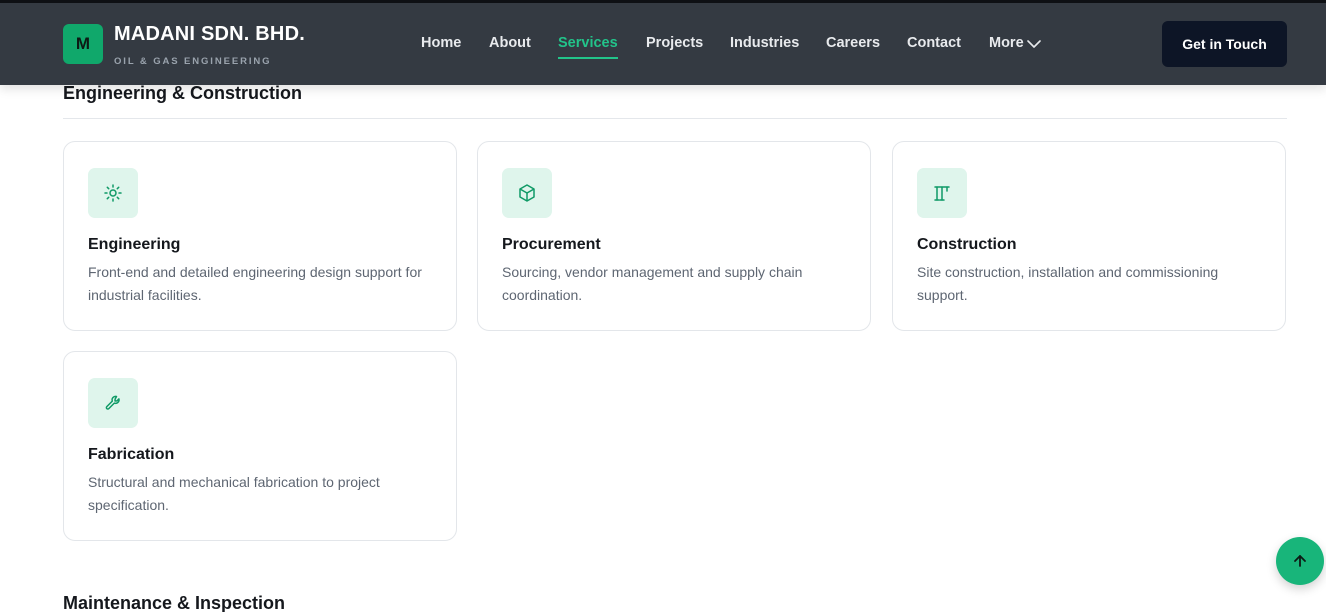  I want to click on brand-tagline: OIL & GAS ENGINEERING, so click(193, 61).